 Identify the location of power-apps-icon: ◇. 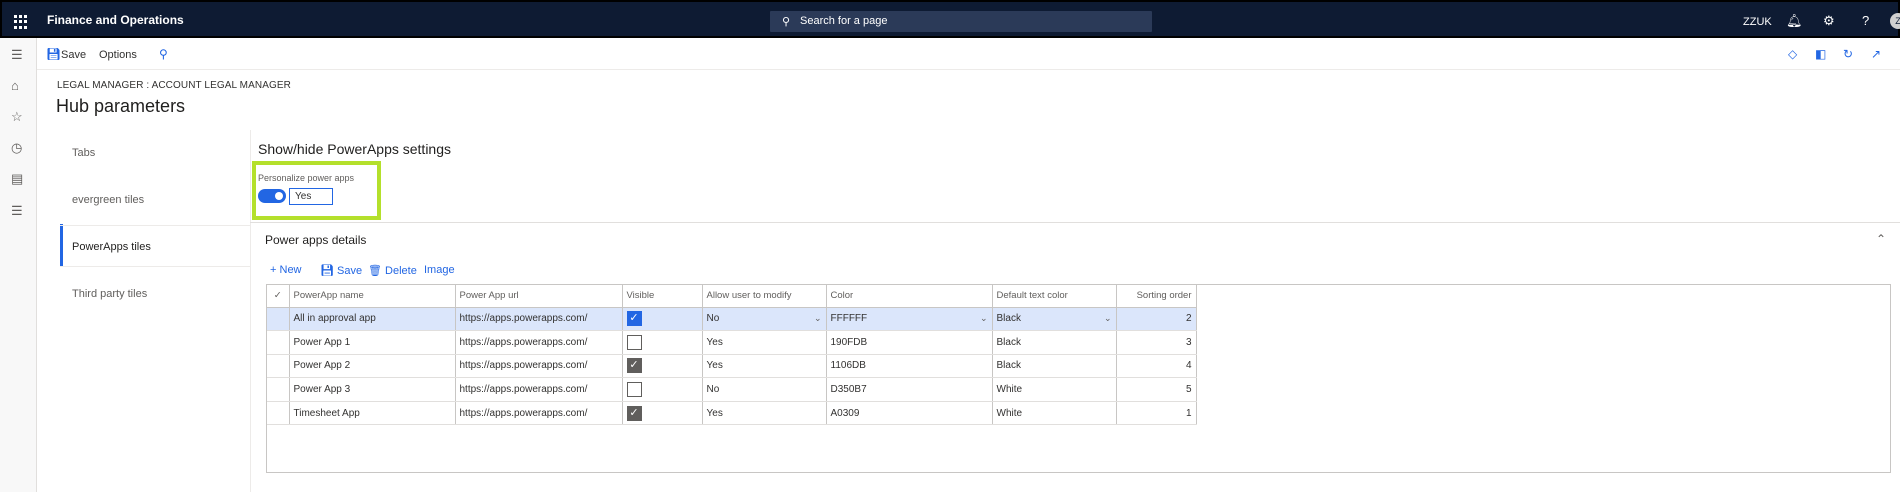
(1792, 54).